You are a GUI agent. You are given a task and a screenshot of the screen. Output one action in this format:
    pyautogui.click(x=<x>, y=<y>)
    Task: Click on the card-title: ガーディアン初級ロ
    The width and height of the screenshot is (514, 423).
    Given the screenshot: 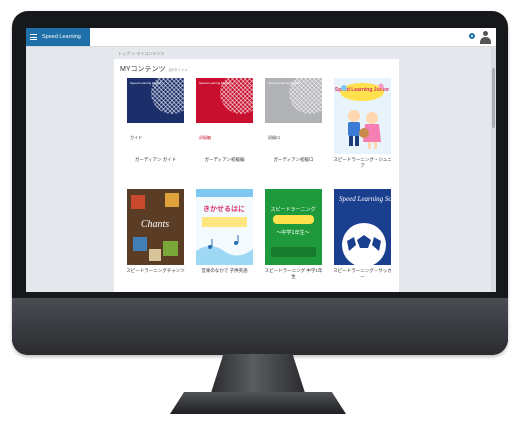 What is the action you would take?
    pyautogui.click(x=293, y=160)
    